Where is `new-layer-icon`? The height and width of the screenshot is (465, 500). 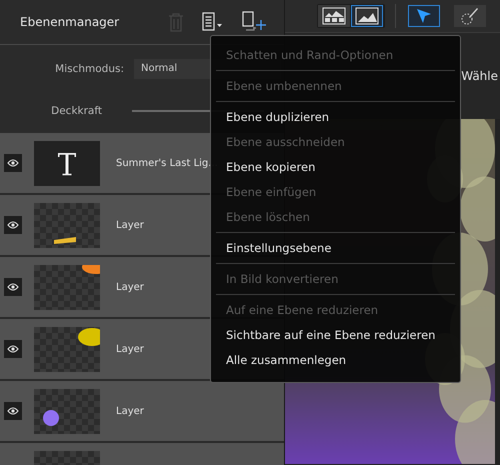
new-layer-icon is located at coordinates (254, 22).